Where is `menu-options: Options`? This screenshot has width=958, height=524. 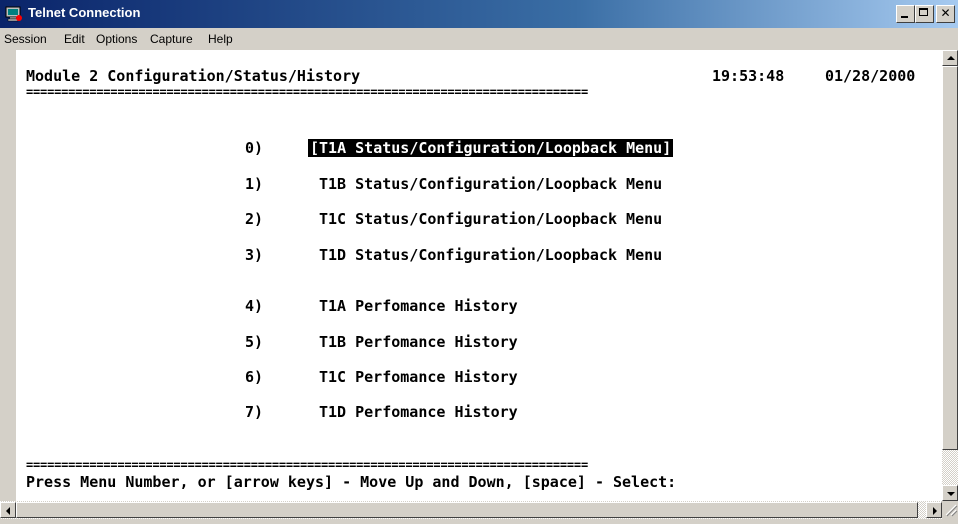
menu-options: Options is located at coordinates (116, 39).